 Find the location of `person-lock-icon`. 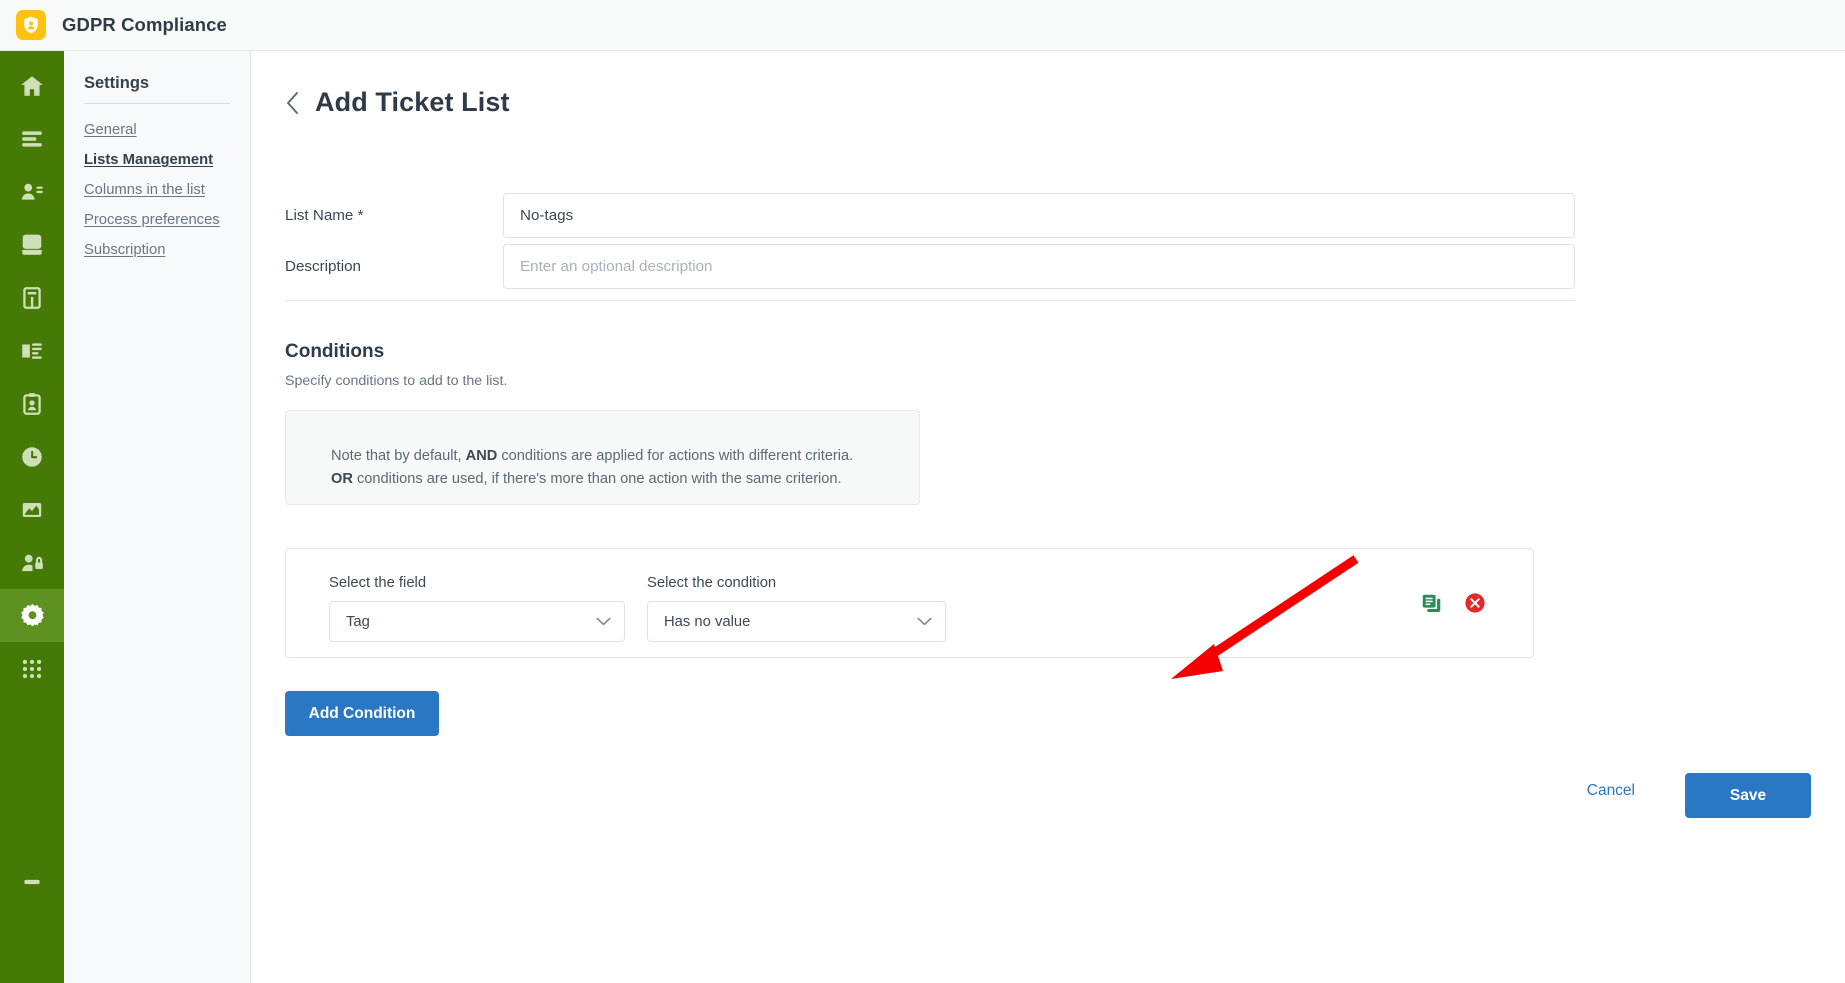

person-lock-icon is located at coordinates (32, 563).